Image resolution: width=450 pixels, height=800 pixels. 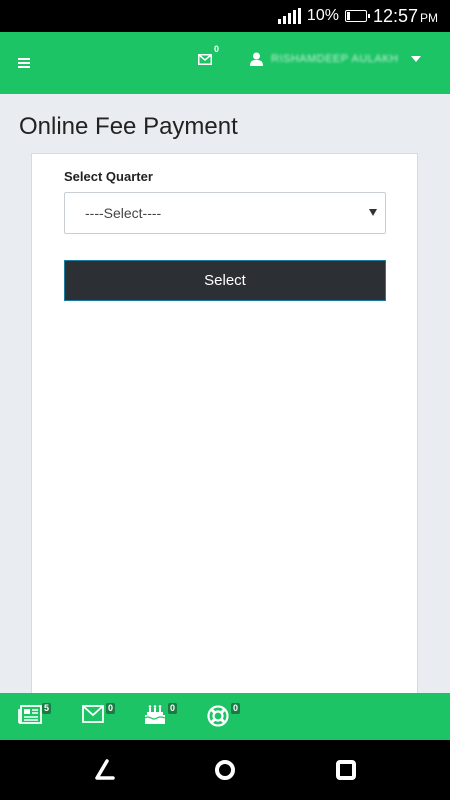 I want to click on quarter-select: ----Select----, so click(x=225, y=213).